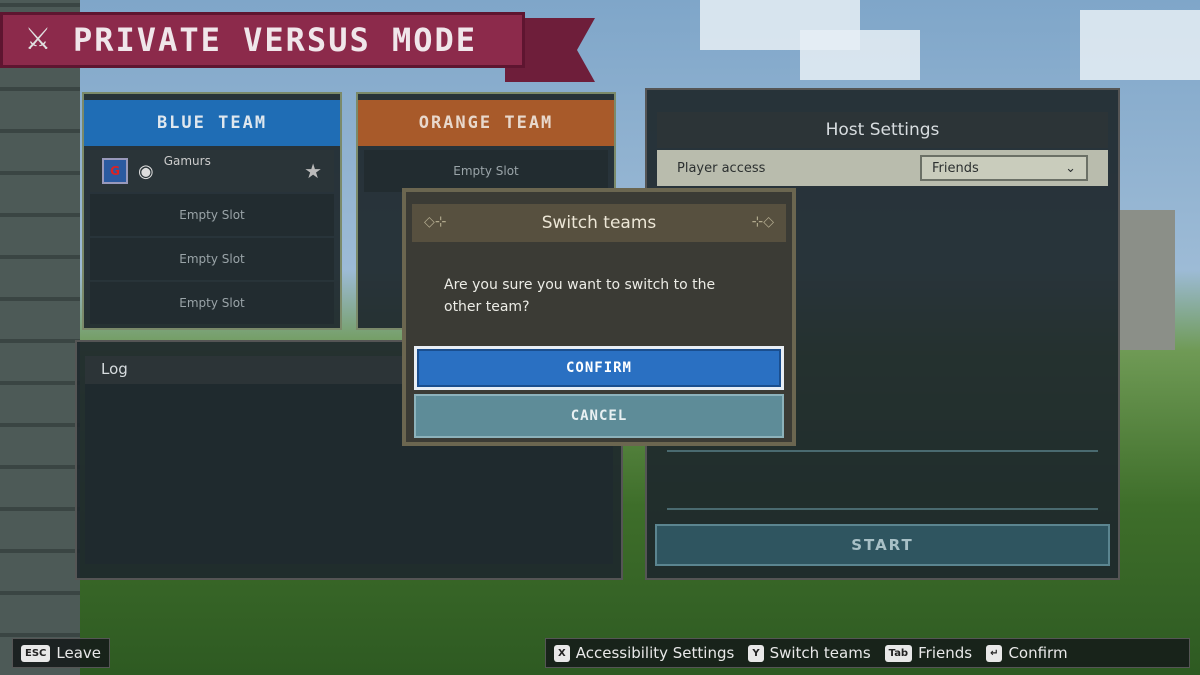 This screenshot has width=1200, height=675. I want to click on accessibility-settings-hint: Accessibility Settings, so click(655, 653).